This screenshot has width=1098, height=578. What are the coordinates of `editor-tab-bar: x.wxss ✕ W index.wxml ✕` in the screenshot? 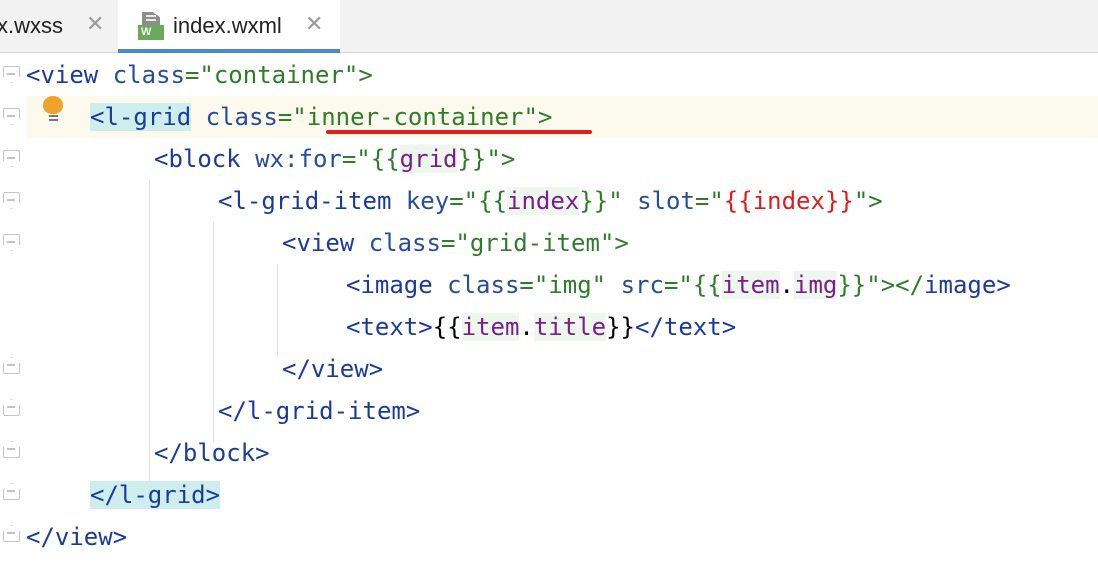 It's located at (549, 26).